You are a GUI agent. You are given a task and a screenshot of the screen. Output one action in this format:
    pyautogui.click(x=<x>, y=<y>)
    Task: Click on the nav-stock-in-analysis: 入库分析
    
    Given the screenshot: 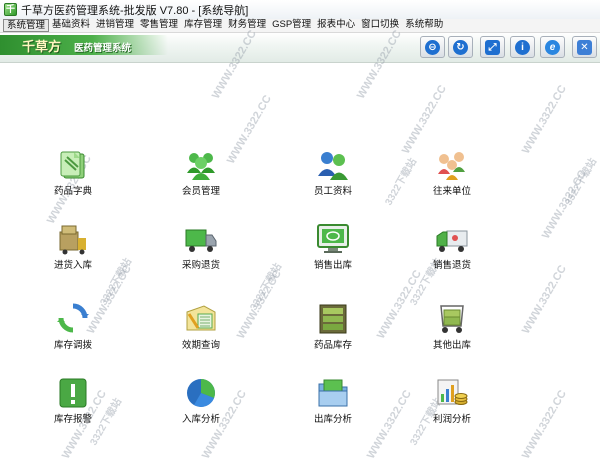 What is the action you would take?
    pyautogui.click(x=201, y=403)
    